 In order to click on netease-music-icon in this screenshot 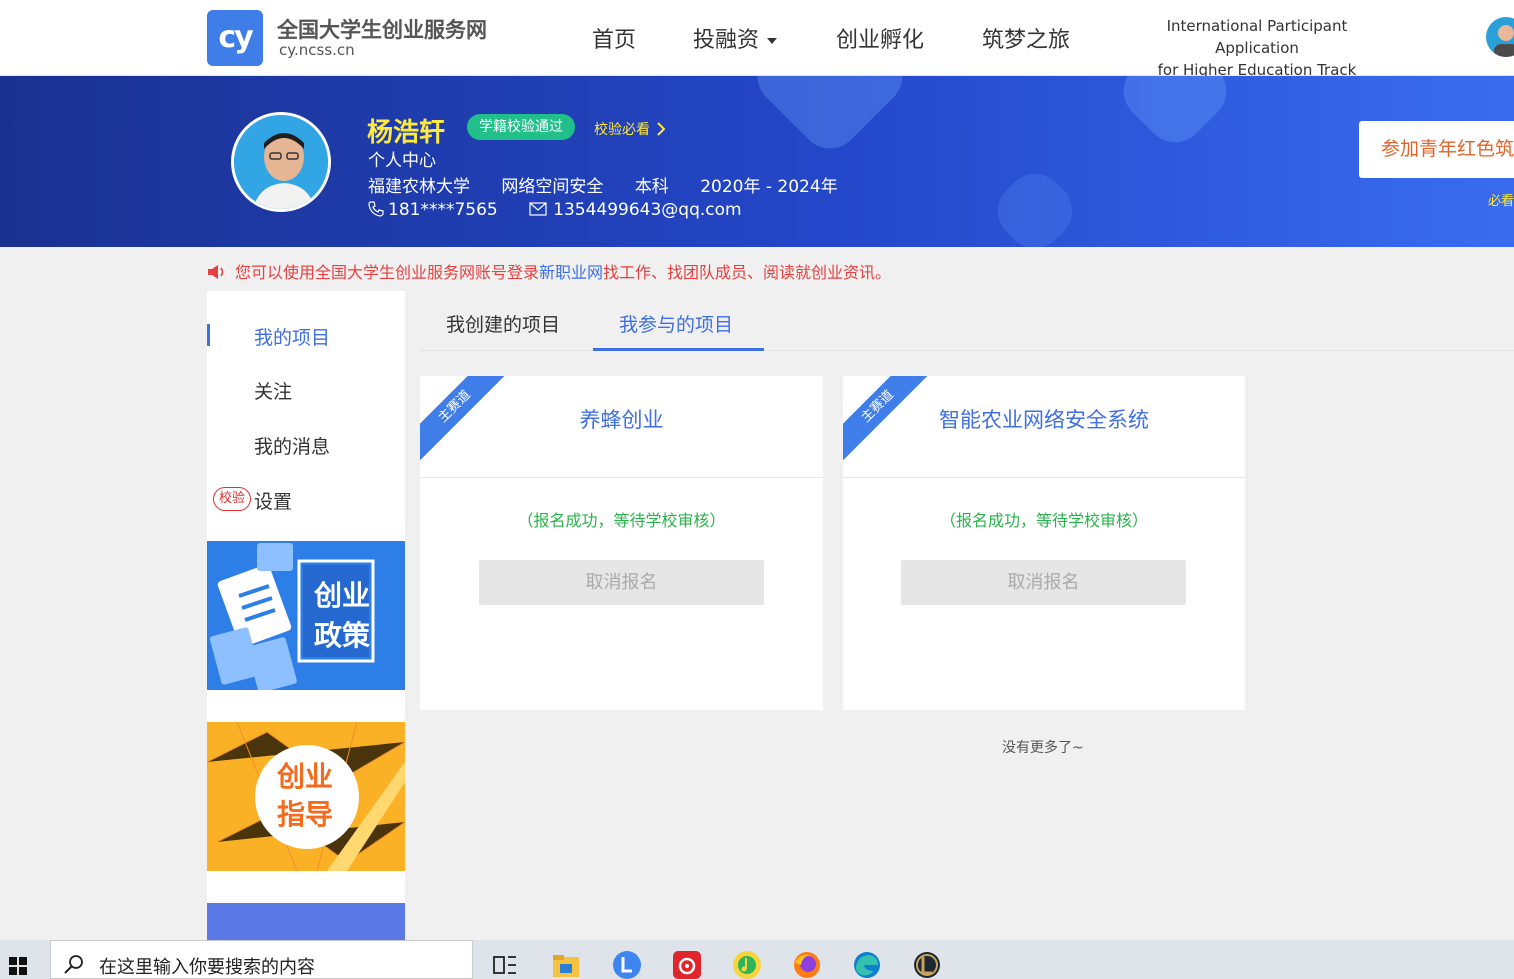, I will do `click(687, 964)`.